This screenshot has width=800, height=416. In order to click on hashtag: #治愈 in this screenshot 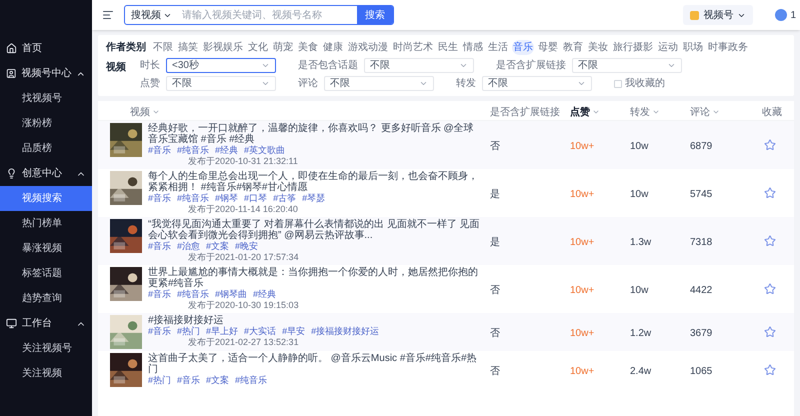, I will do `click(188, 246)`.